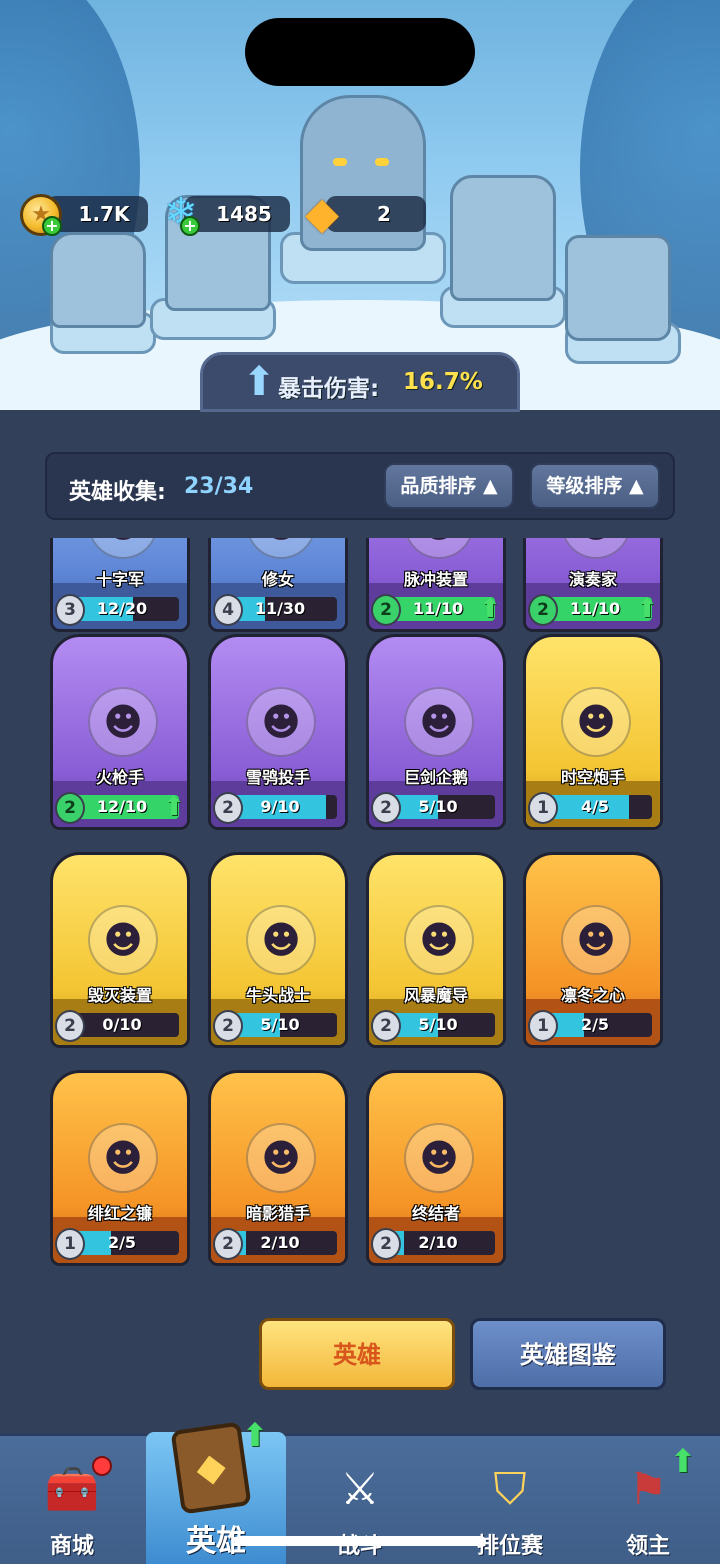 Image resolution: width=720 pixels, height=1564 pixels. I want to click on hero-card: ☻脉冲装置11/102⬆, so click(436, 585).